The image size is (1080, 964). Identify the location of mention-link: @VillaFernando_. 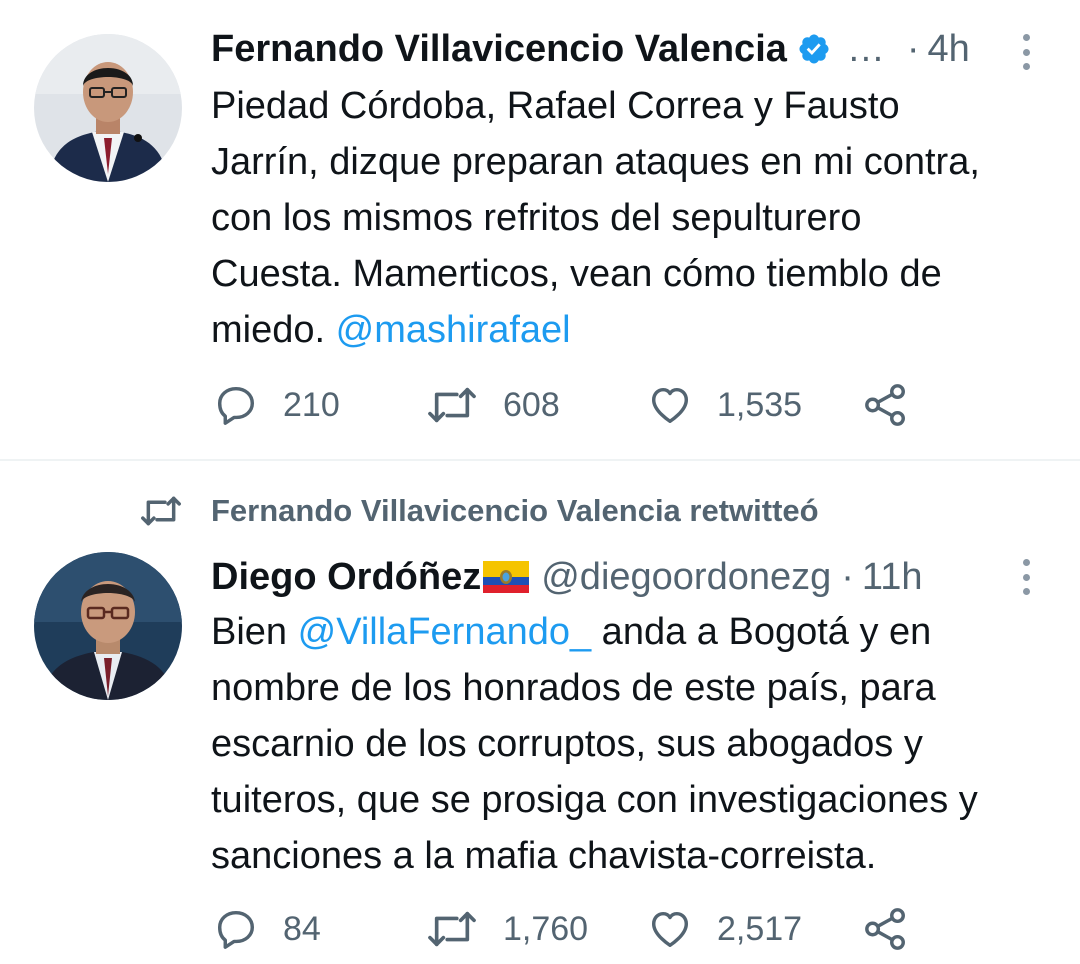
(445, 632).